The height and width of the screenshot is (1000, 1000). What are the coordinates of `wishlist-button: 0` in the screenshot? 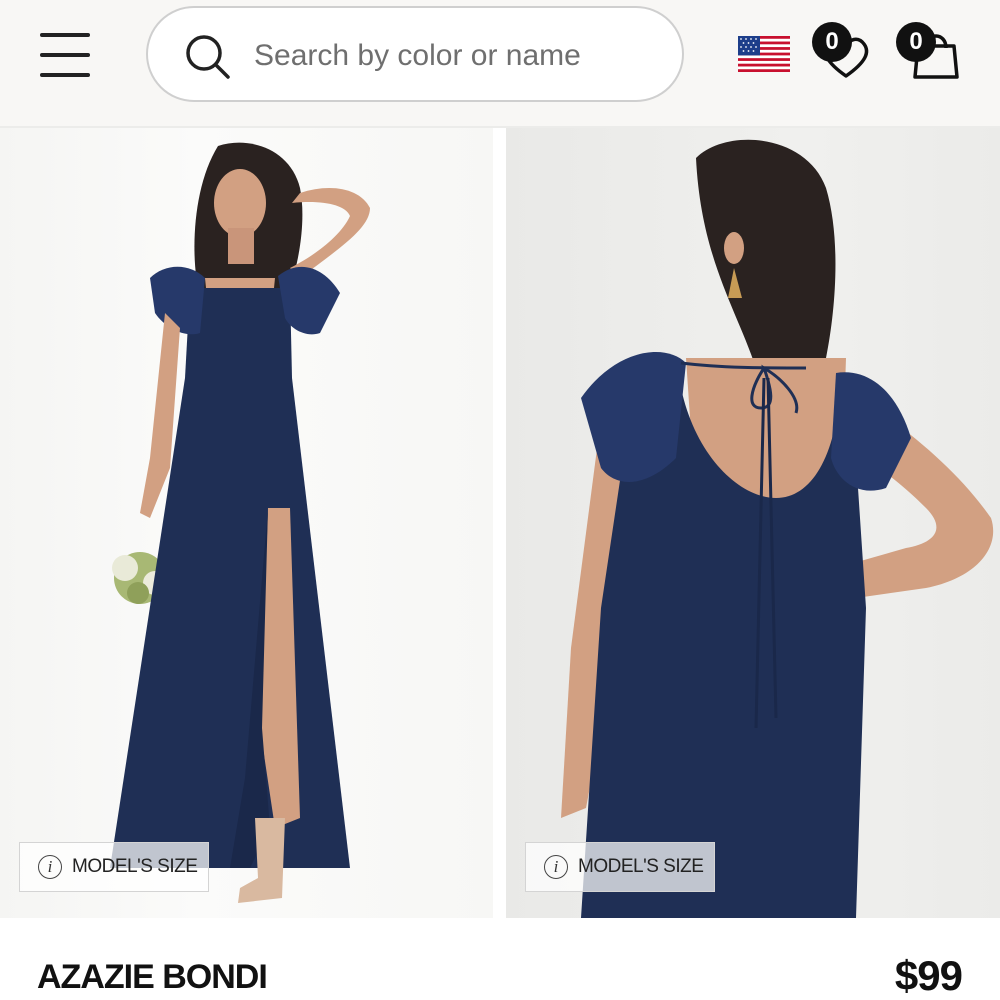 It's located at (844, 52).